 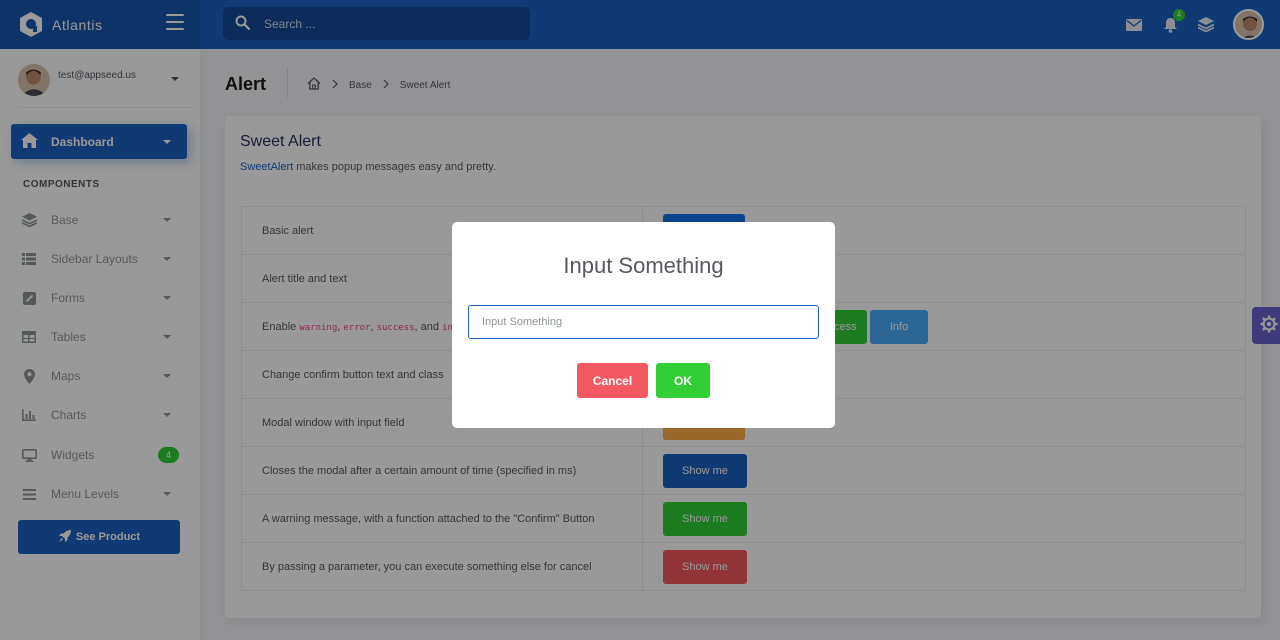 I want to click on modal-title: Input Something, so click(x=643, y=265).